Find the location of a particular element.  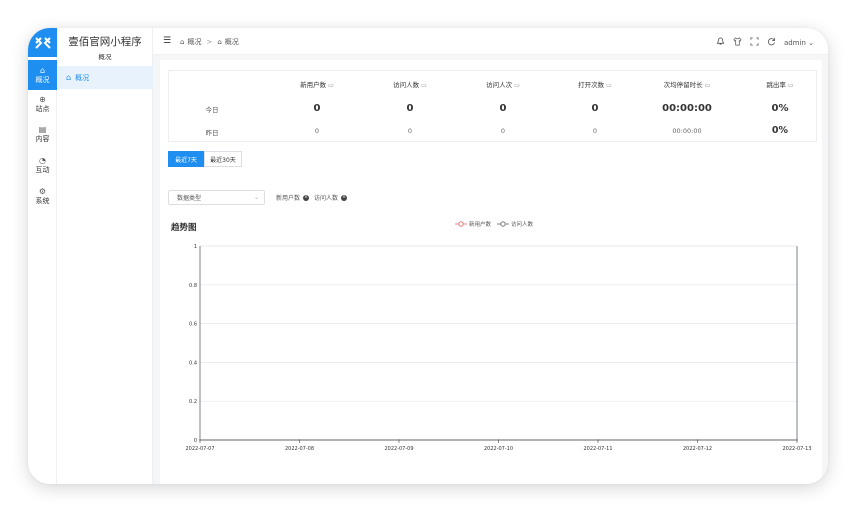

menu-toggle-icon: ☰ is located at coordinates (167, 41).